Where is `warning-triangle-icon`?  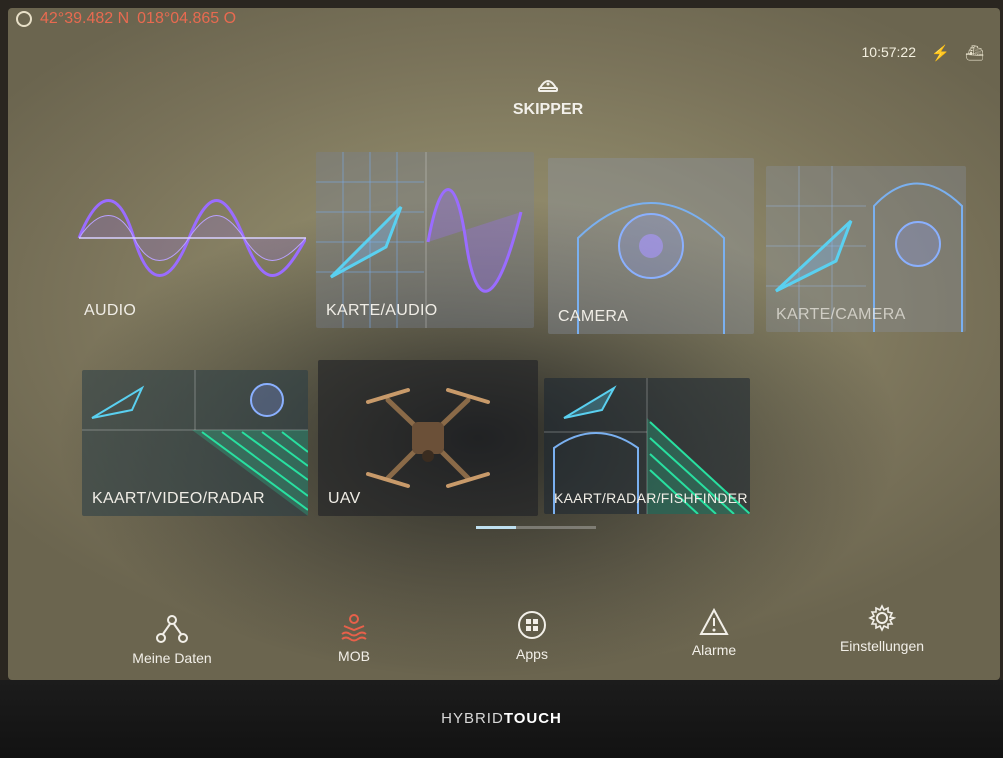
warning-triangle-icon is located at coordinates (714, 621).